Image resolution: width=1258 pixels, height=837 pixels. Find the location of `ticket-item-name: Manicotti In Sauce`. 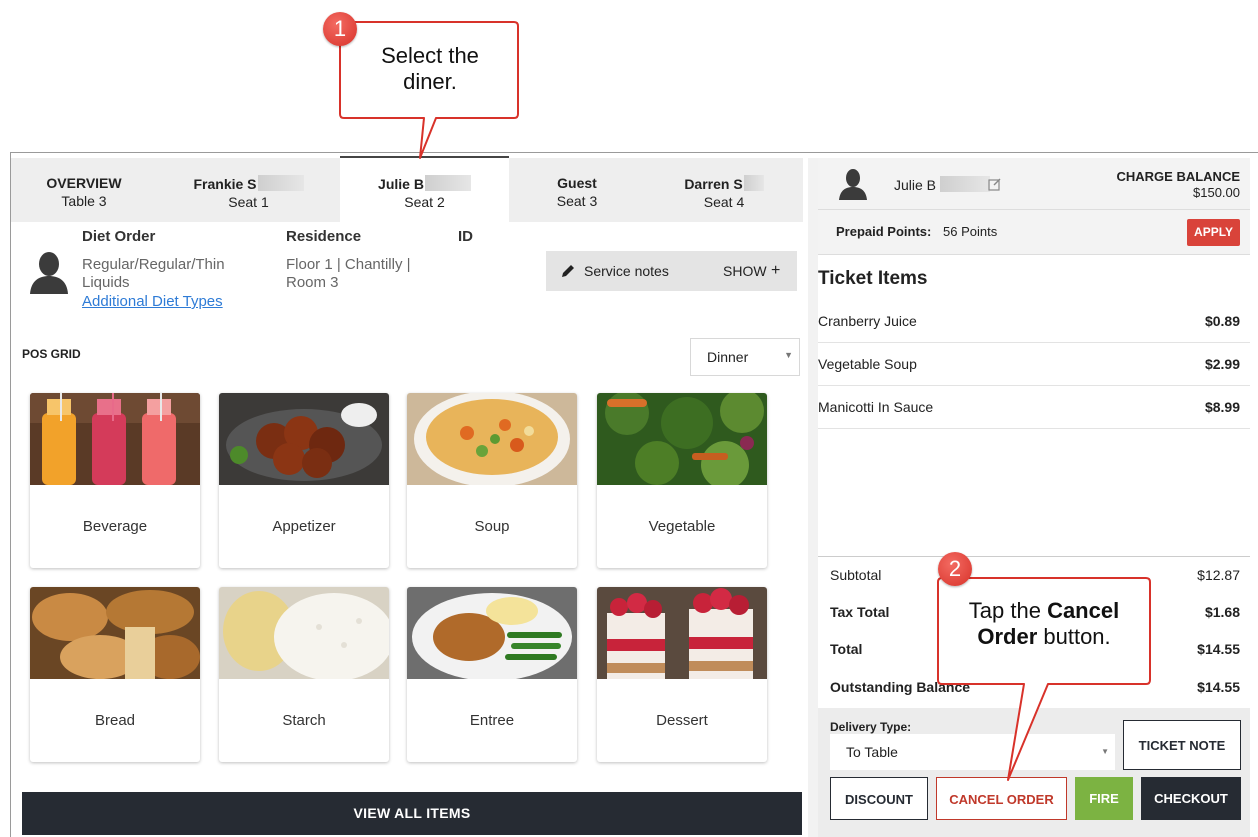

ticket-item-name: Manicotti In Sauce is located at coordinates (876, 407).